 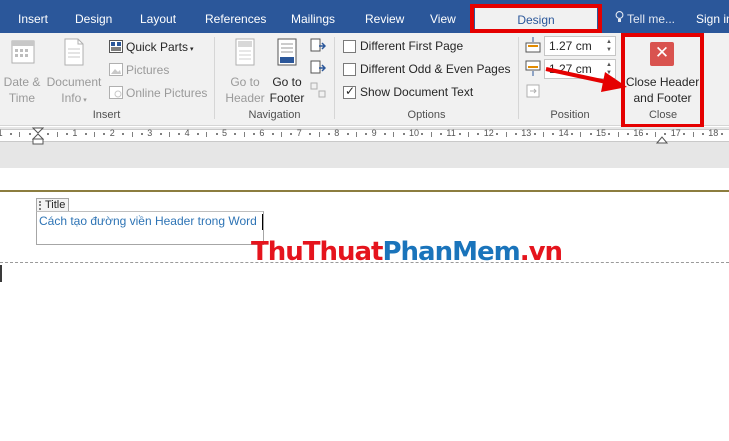 I want to click on different-odd-even-checkbox, so click(x=349, y=69).